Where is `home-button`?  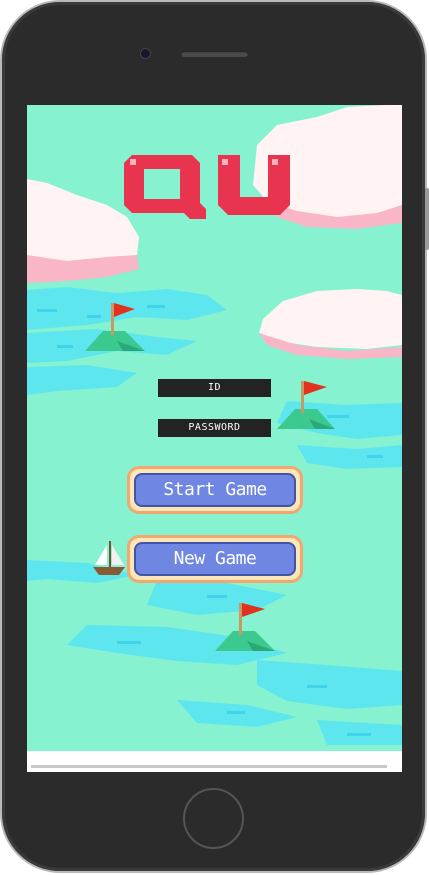
home-button is located at coordinates (213, 818).